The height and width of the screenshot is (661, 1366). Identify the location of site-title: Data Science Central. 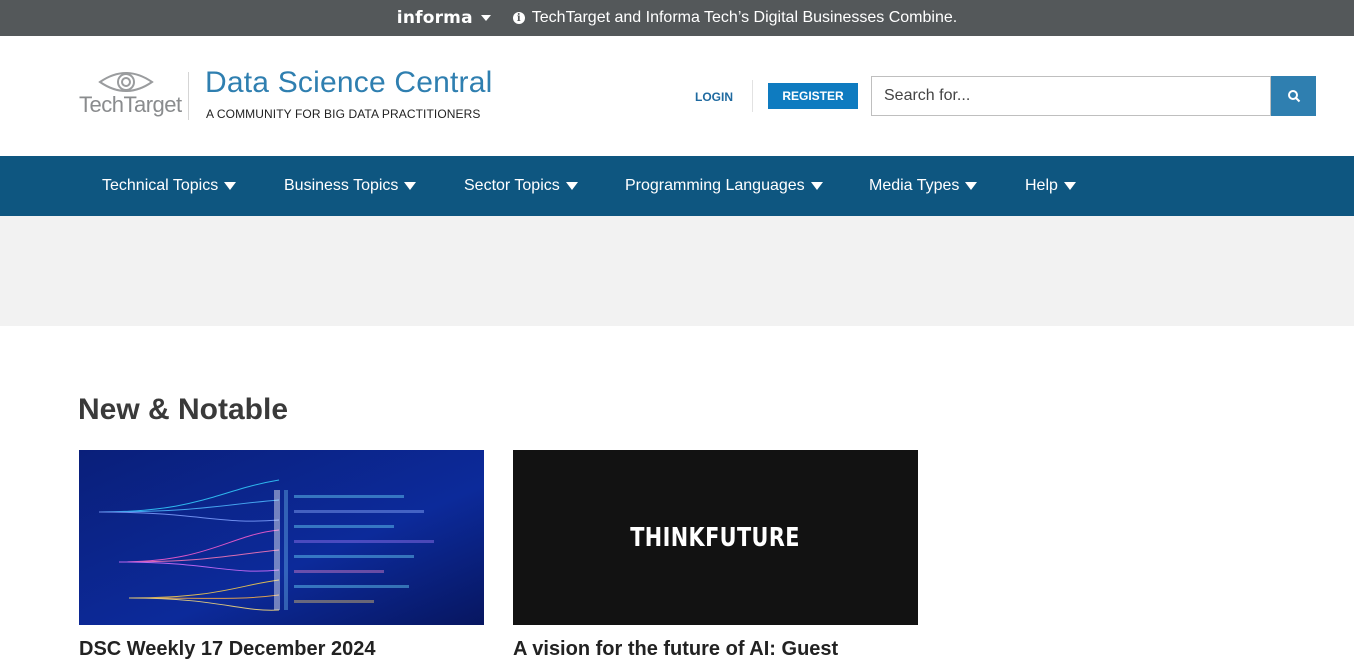
(348, 83).